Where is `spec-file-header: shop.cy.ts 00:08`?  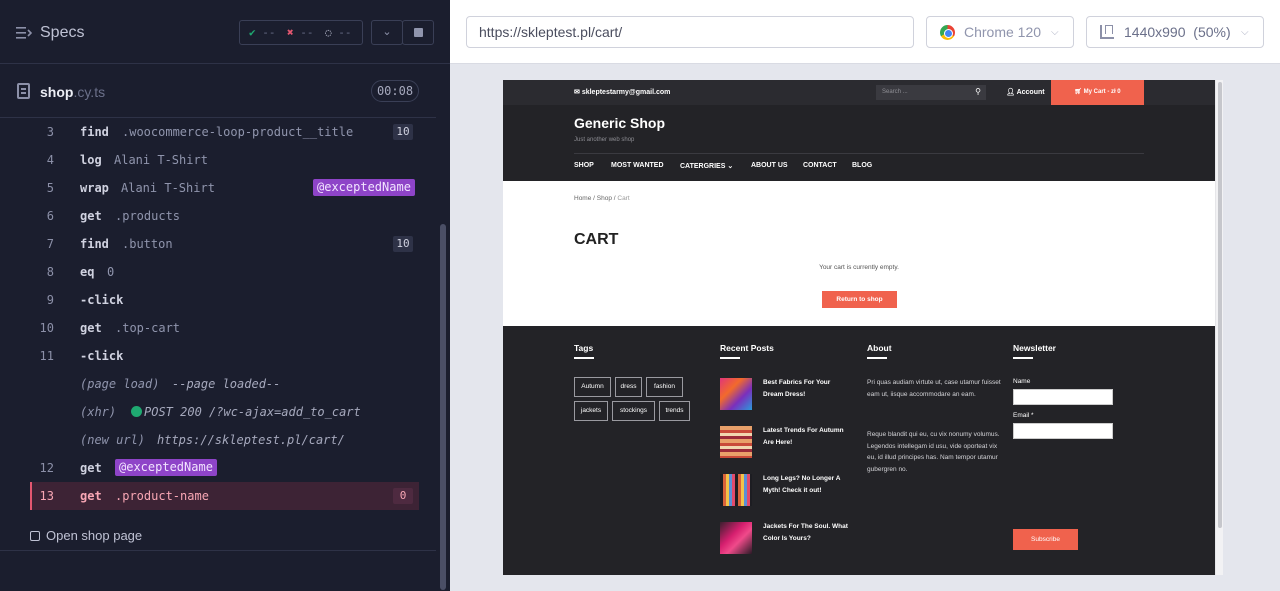
spec-file-header: shop.cy.ts 00:08 is located at coordinates (218, 91).